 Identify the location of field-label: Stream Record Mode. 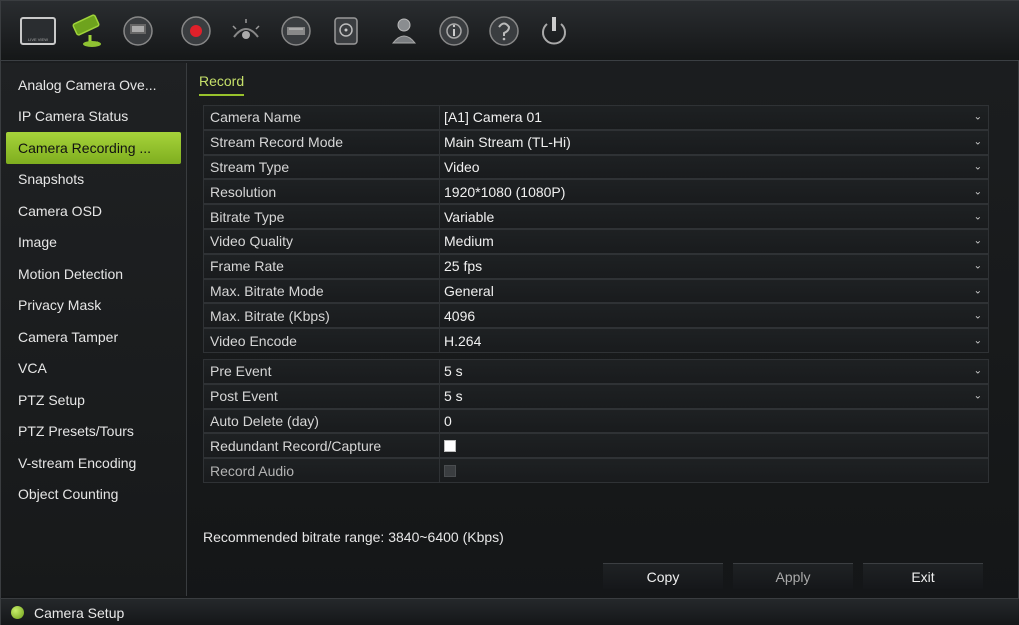
(277, 142).